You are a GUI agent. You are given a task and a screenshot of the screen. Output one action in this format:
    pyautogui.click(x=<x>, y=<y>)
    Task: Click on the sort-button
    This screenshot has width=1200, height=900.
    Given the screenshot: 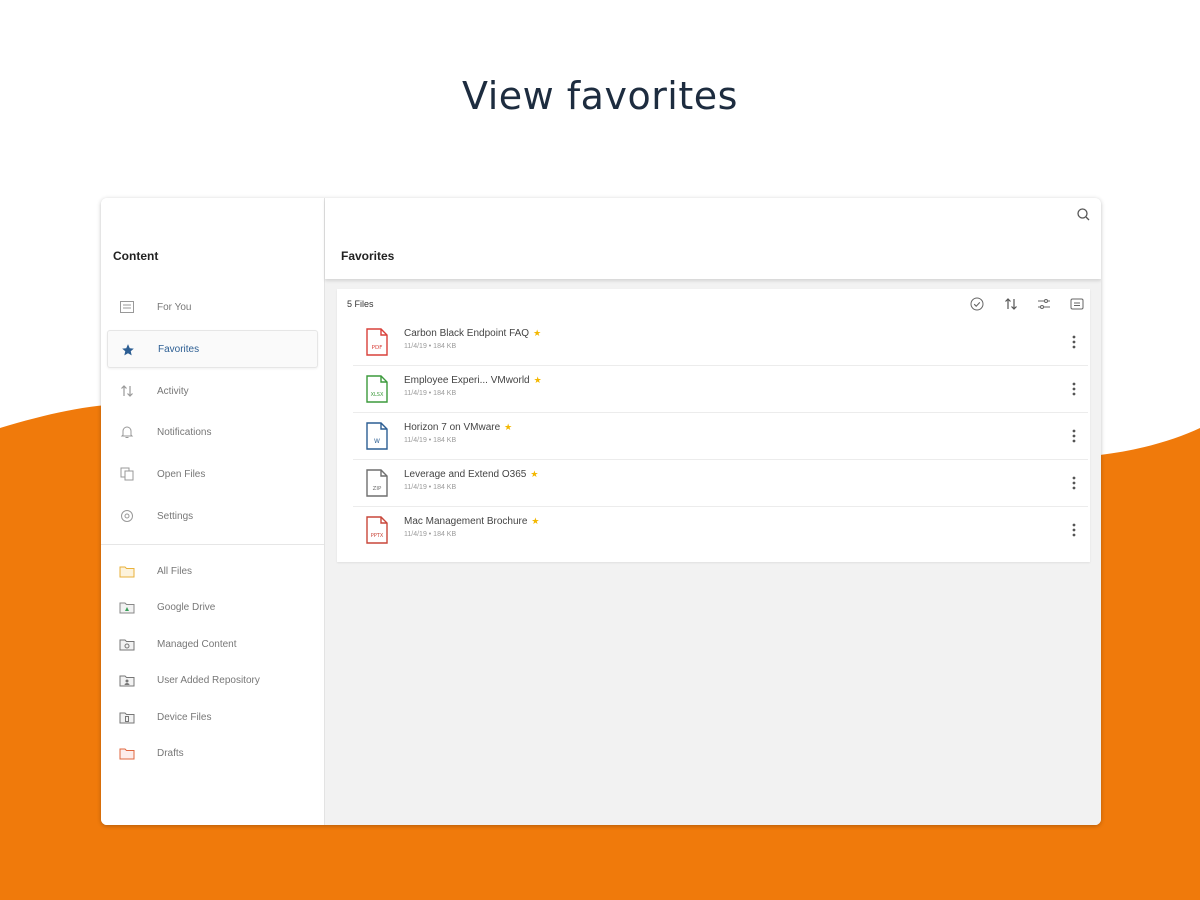 What is the action you would take?
    pyautogui.click(x=1011, y=304)
    